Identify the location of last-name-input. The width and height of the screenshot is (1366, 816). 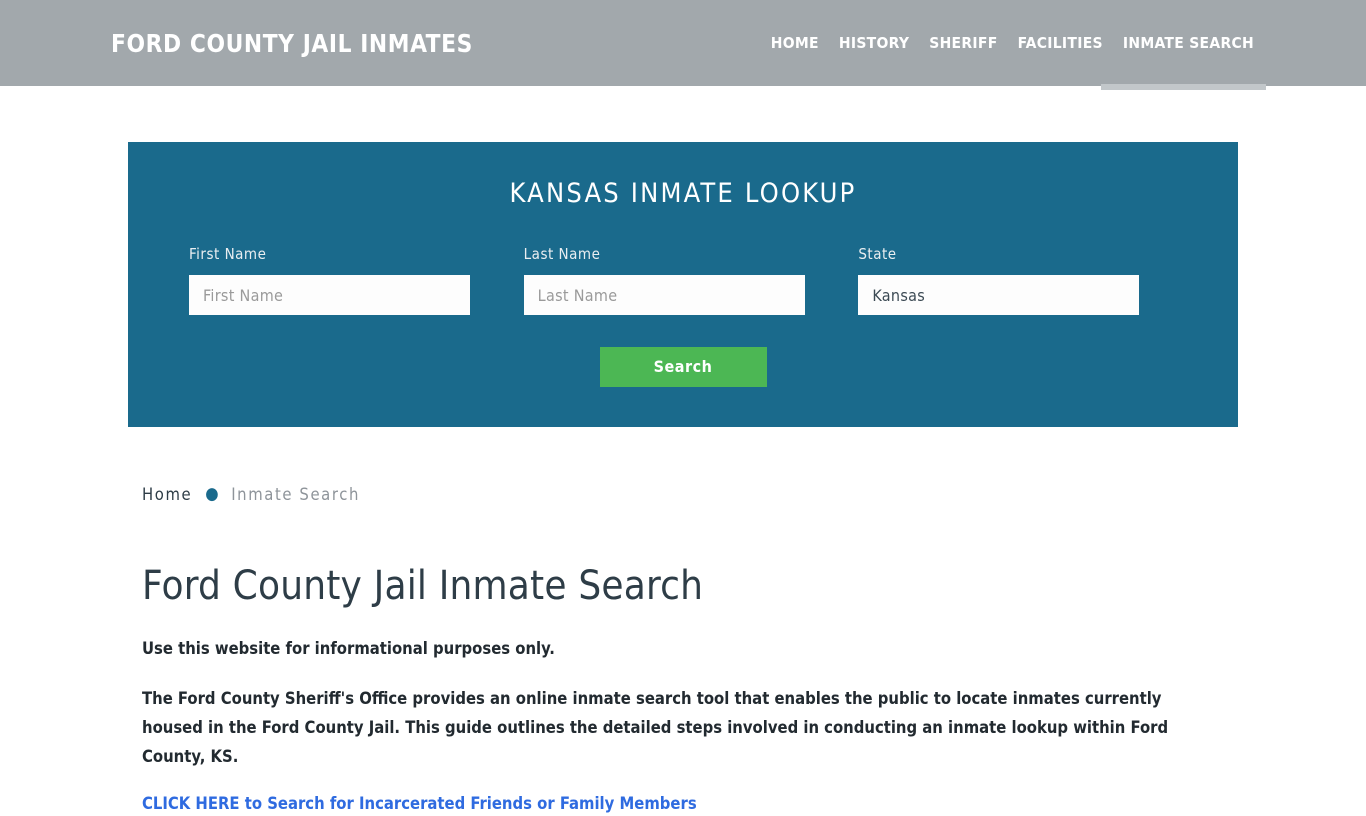
(664, 295).